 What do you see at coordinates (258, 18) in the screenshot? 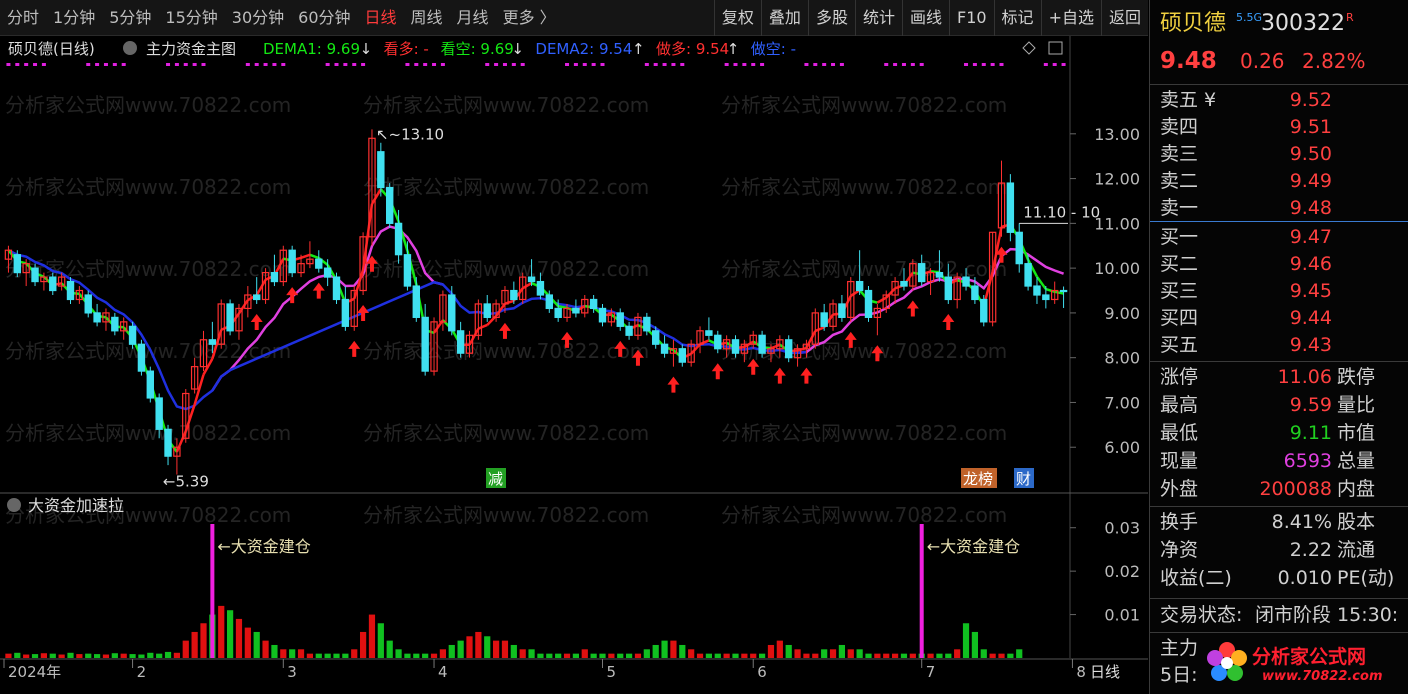
I see `period-tab-4: 30分钟` at bounding box center [258, 18].